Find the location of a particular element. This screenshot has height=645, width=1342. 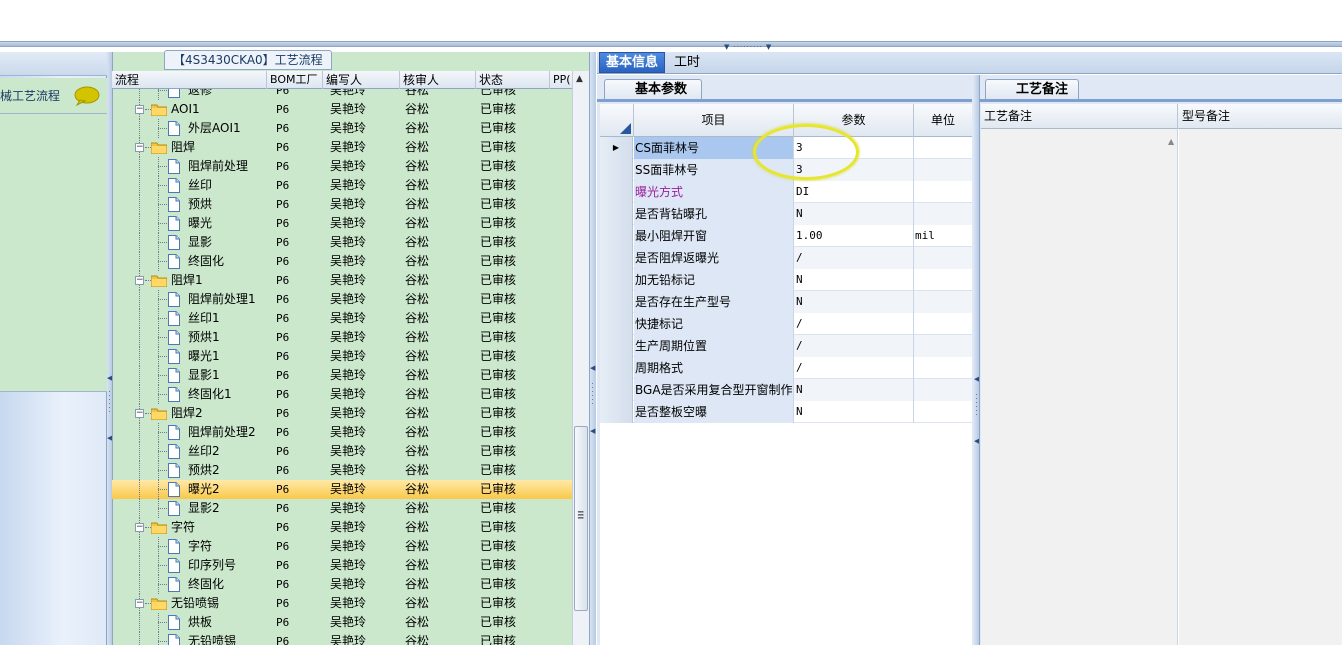

param-row: 最小阻焊开窗 1.00 mil is located at coordinates (786, 236).